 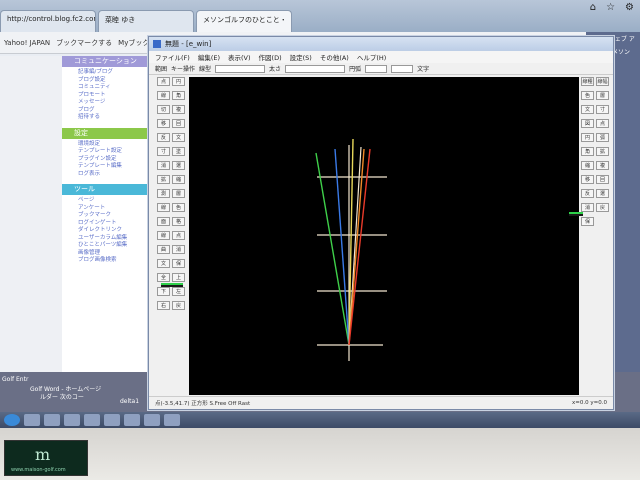 What do you see at coordinates (178, 277) in the screenshot?
I see `command-button: 上` at bounding box center [178, 277].